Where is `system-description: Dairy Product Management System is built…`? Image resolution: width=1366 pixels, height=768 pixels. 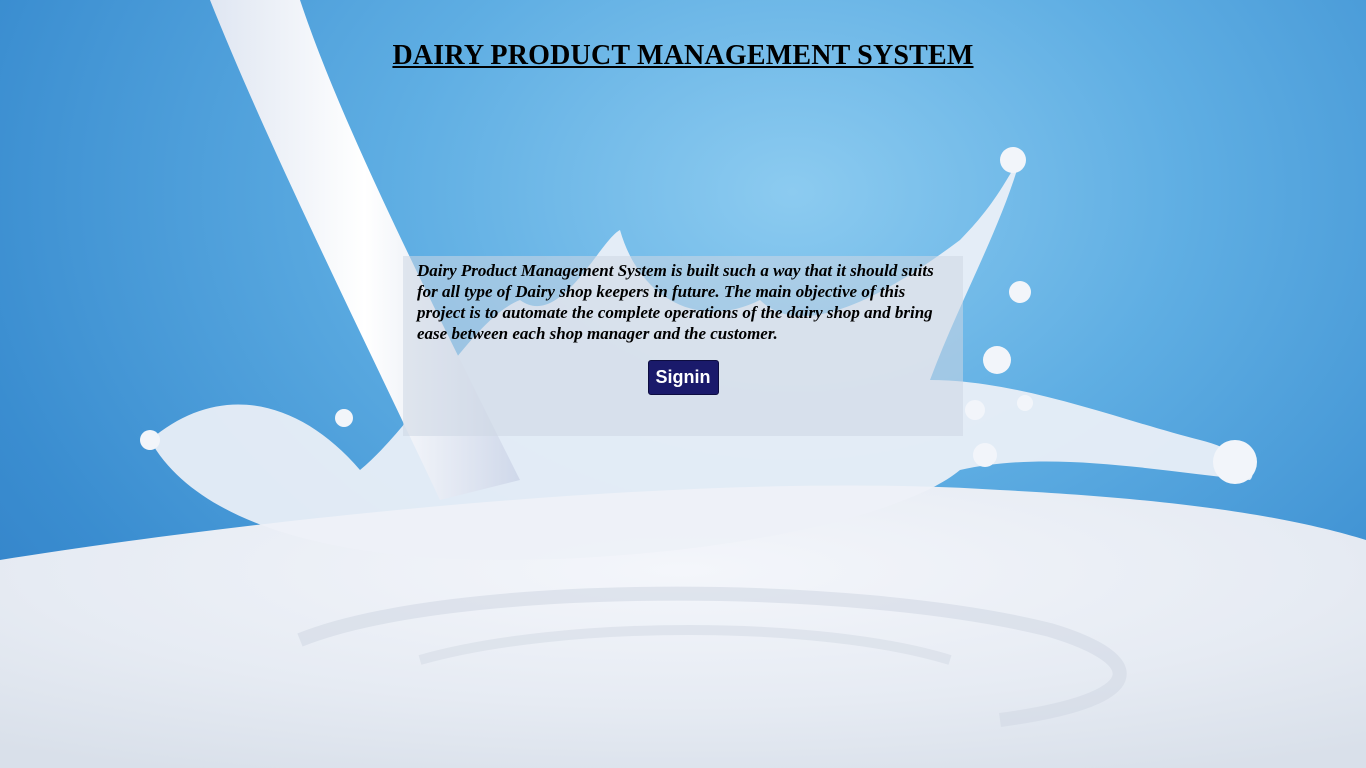 system-description: Dairy Product Management System is built… is located at coordinates (675, 302).